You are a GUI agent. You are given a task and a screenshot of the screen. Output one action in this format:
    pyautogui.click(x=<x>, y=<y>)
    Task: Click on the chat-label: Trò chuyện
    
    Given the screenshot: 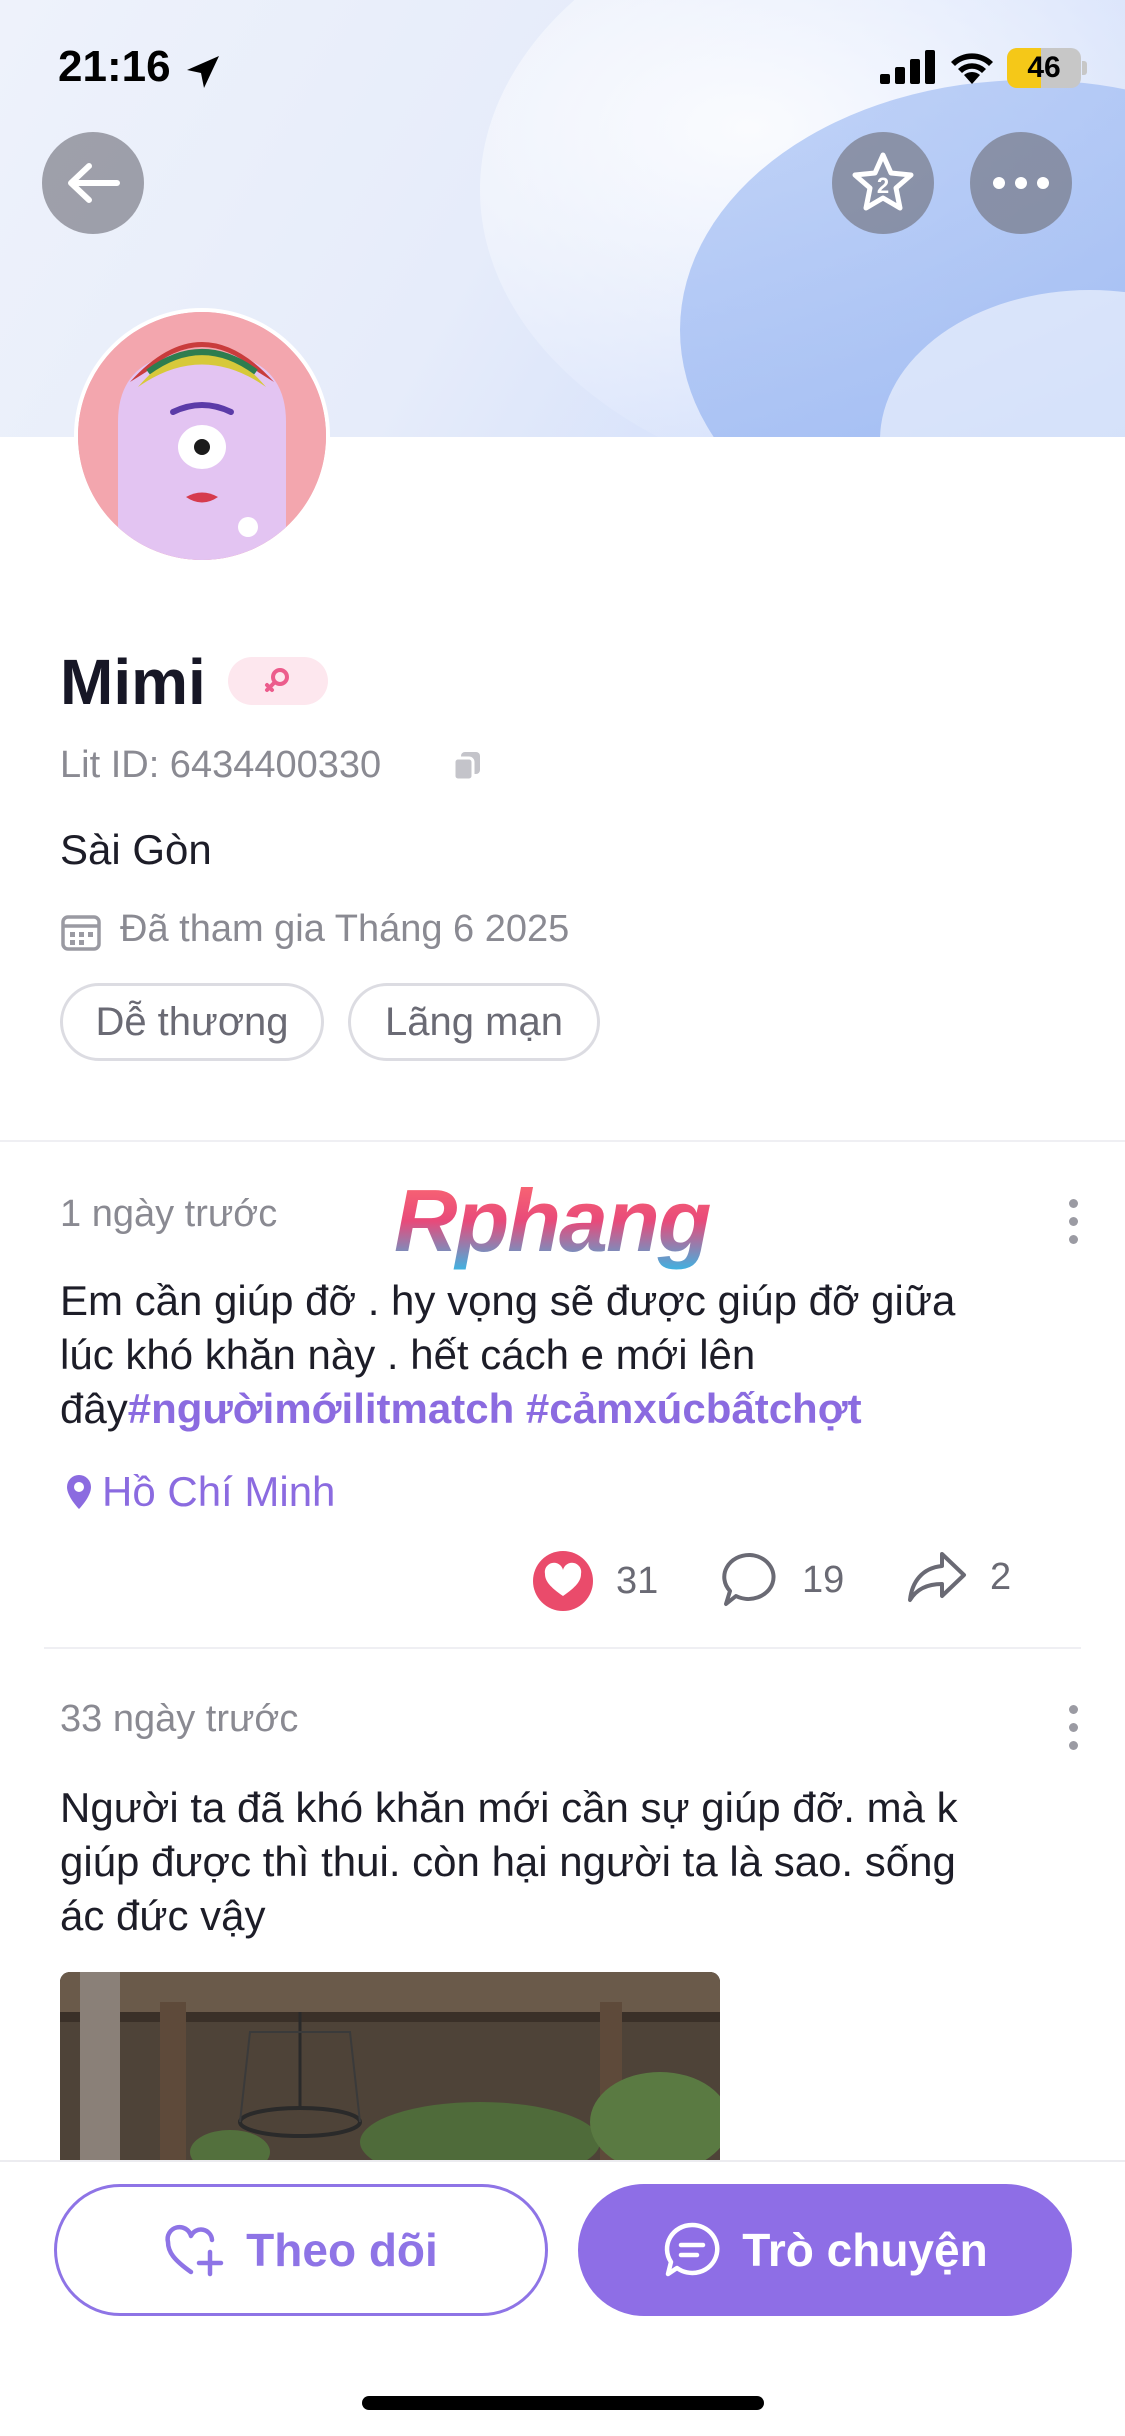 What is the action you would take?
    pyautogui.click(x=865, y=2250)
    